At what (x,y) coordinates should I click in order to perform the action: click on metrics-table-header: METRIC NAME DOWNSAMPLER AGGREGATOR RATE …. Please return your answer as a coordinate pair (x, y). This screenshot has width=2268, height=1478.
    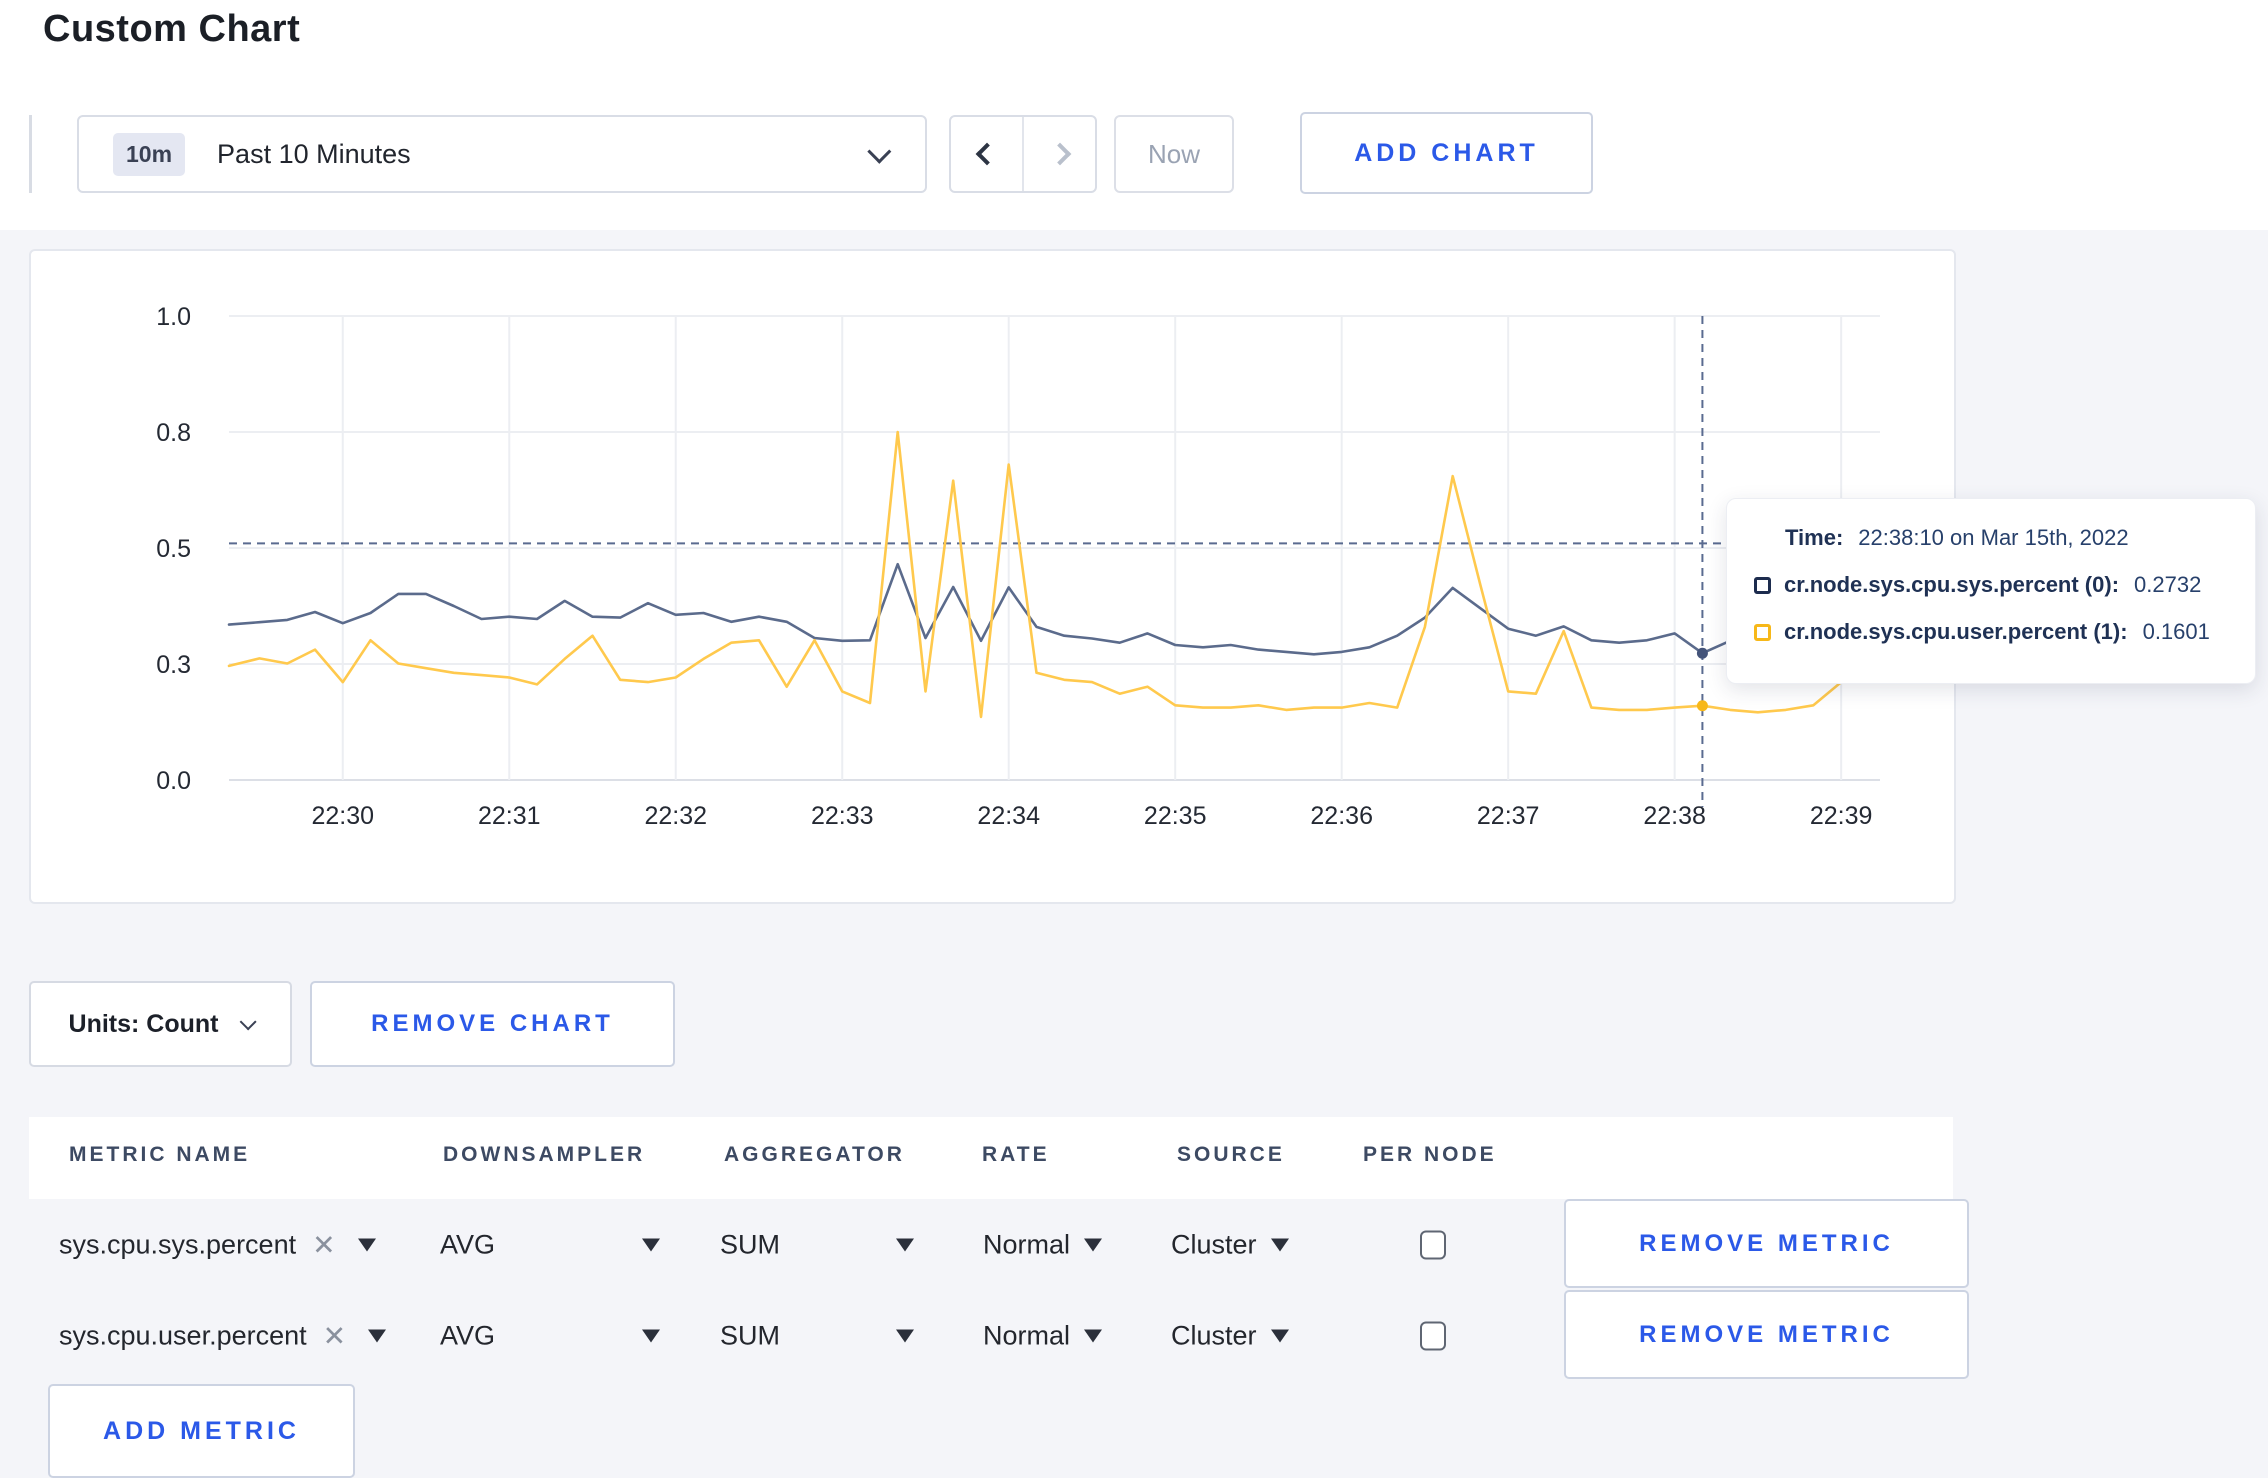
    Looking at the image, I should click on (991, 1158).